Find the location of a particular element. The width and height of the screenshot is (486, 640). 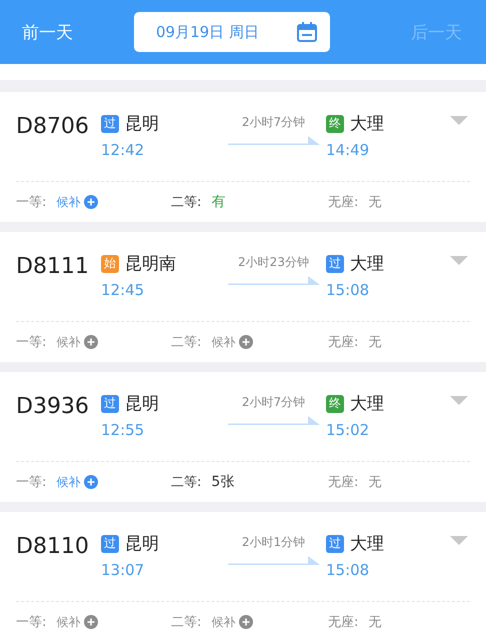

departure-time: 12:55 is located at coordinates (123, 430).